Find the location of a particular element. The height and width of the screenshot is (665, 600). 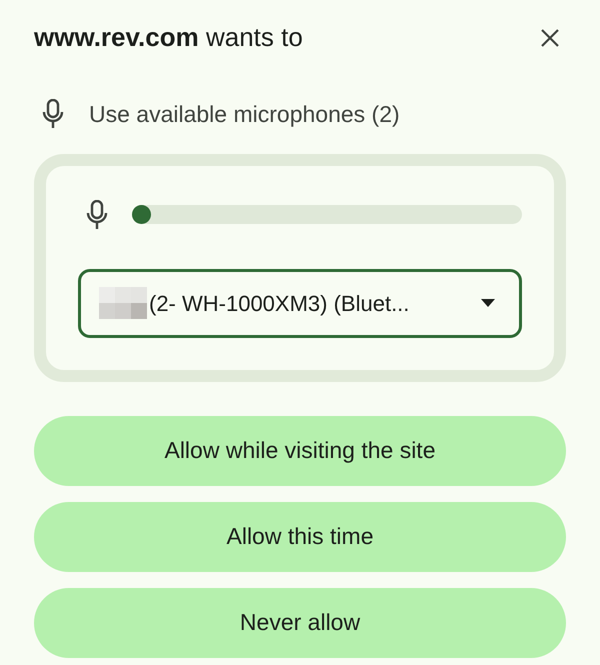

action-button: Never allow is located at coordinates (300, 623).